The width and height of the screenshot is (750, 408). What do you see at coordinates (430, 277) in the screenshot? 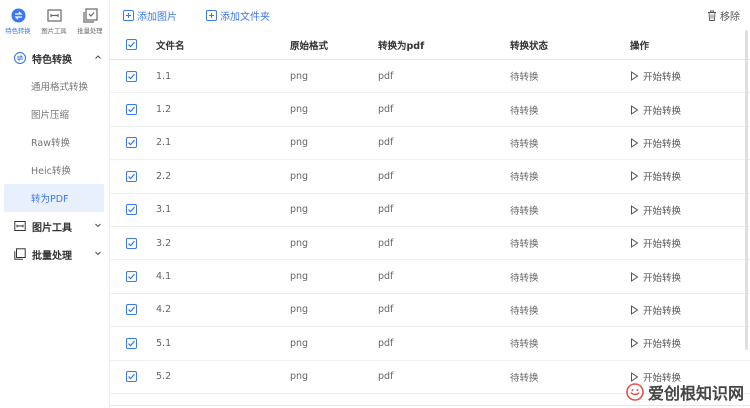
I see `table-row: 4.1 png pdf 待转换 开始转换` at bounding box center [430, 277].